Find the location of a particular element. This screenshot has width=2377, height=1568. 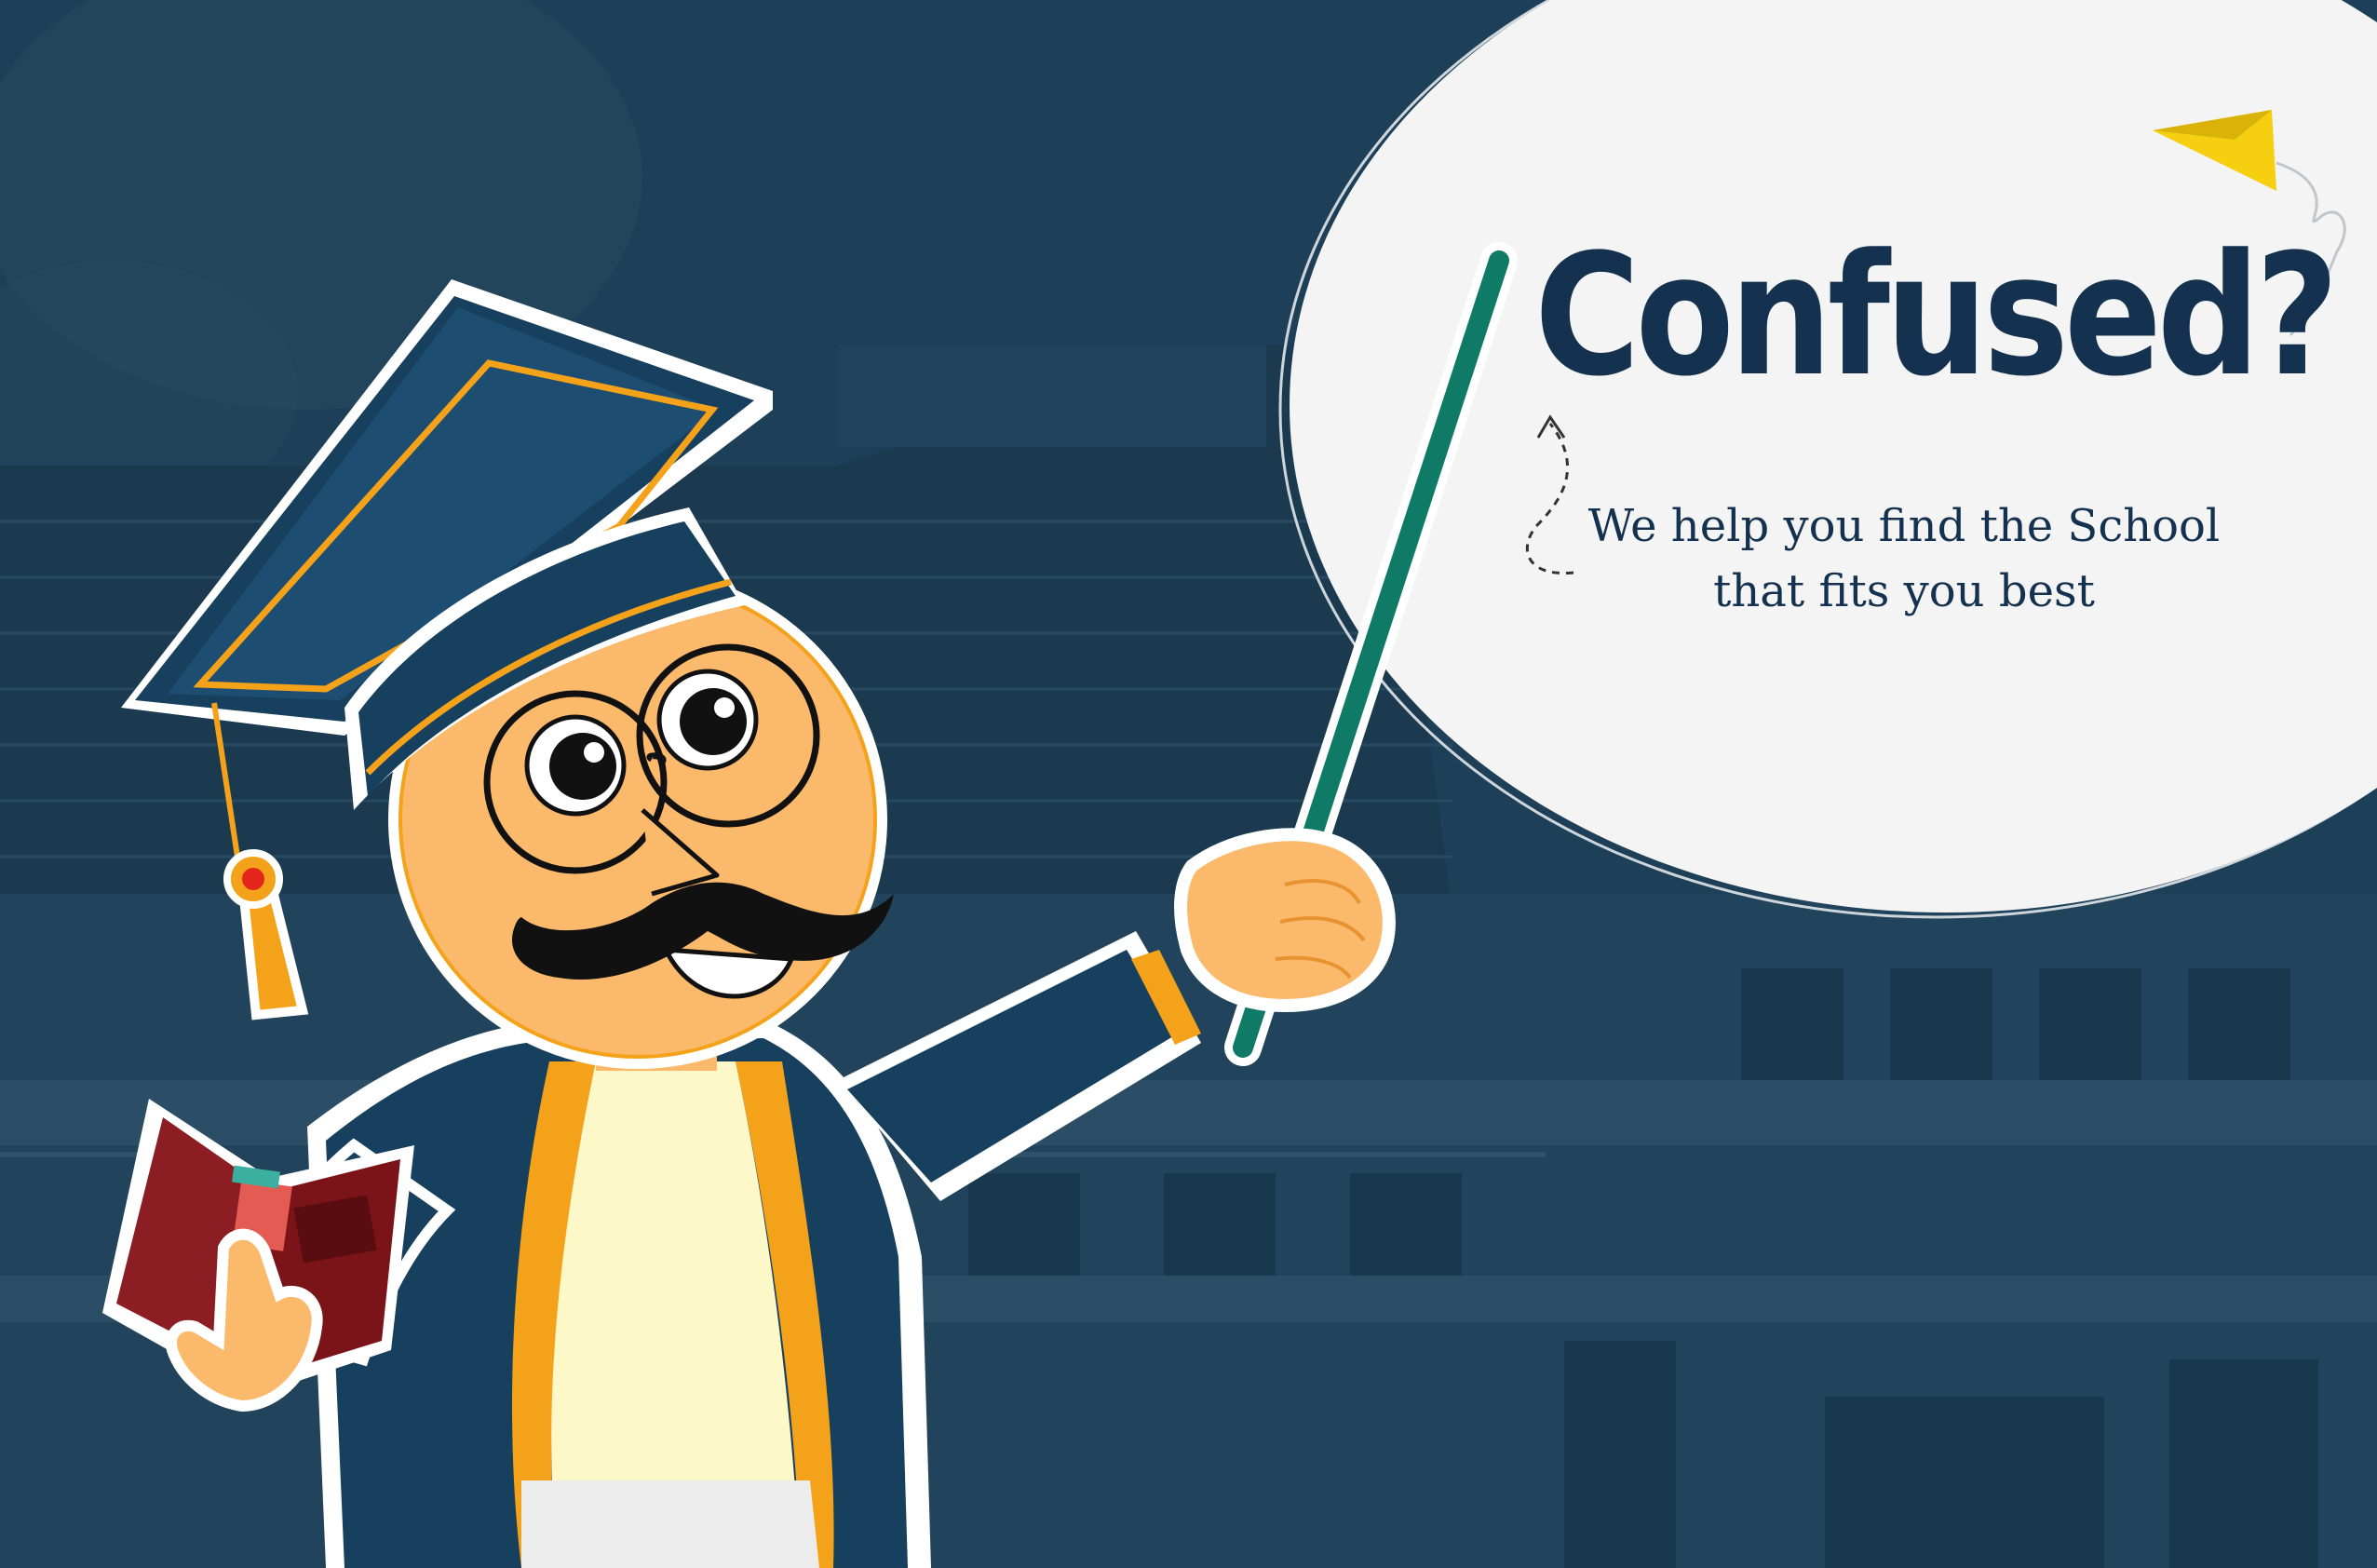

headline-title: Confused? is located at coordinates (1936, 316).